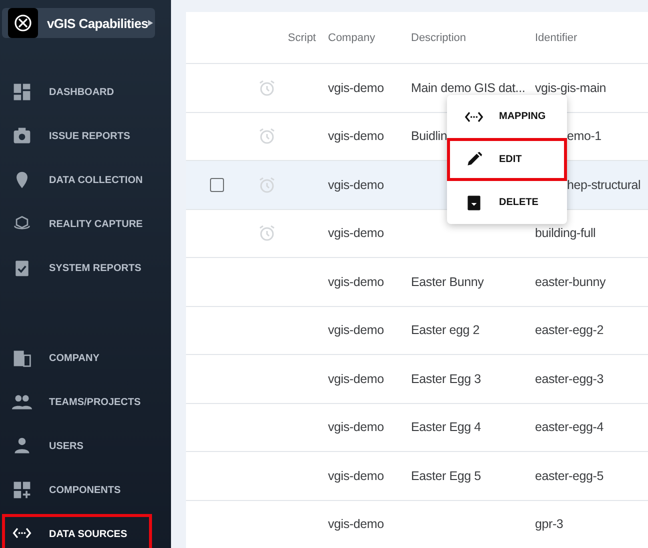 Image resolution: width=648 pixels, height=548 pixels. I want to click on nav-item: USERS, so click(77, 446).